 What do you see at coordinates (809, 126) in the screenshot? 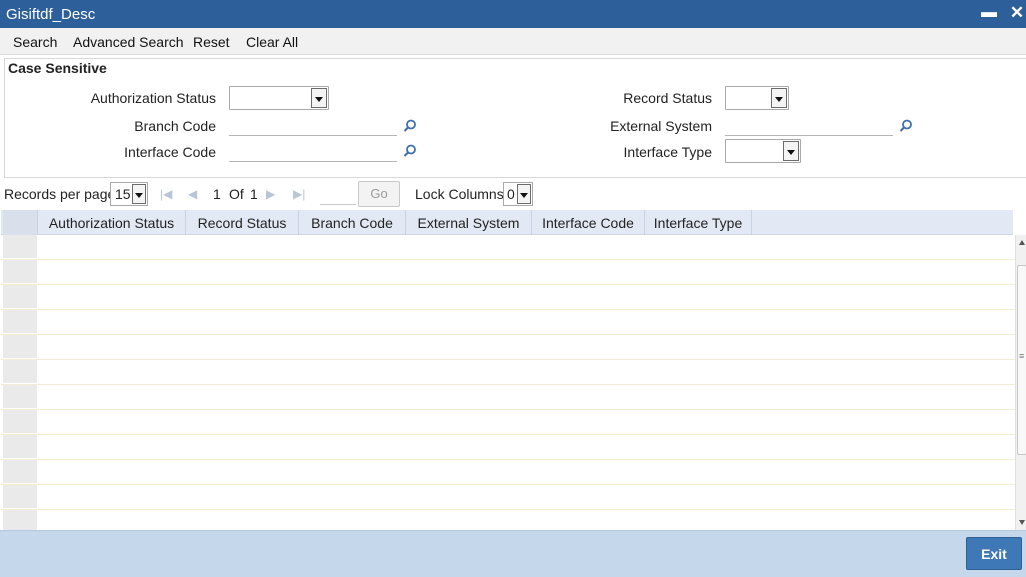
I see `external-system-field` at bounding box center [809, 126].